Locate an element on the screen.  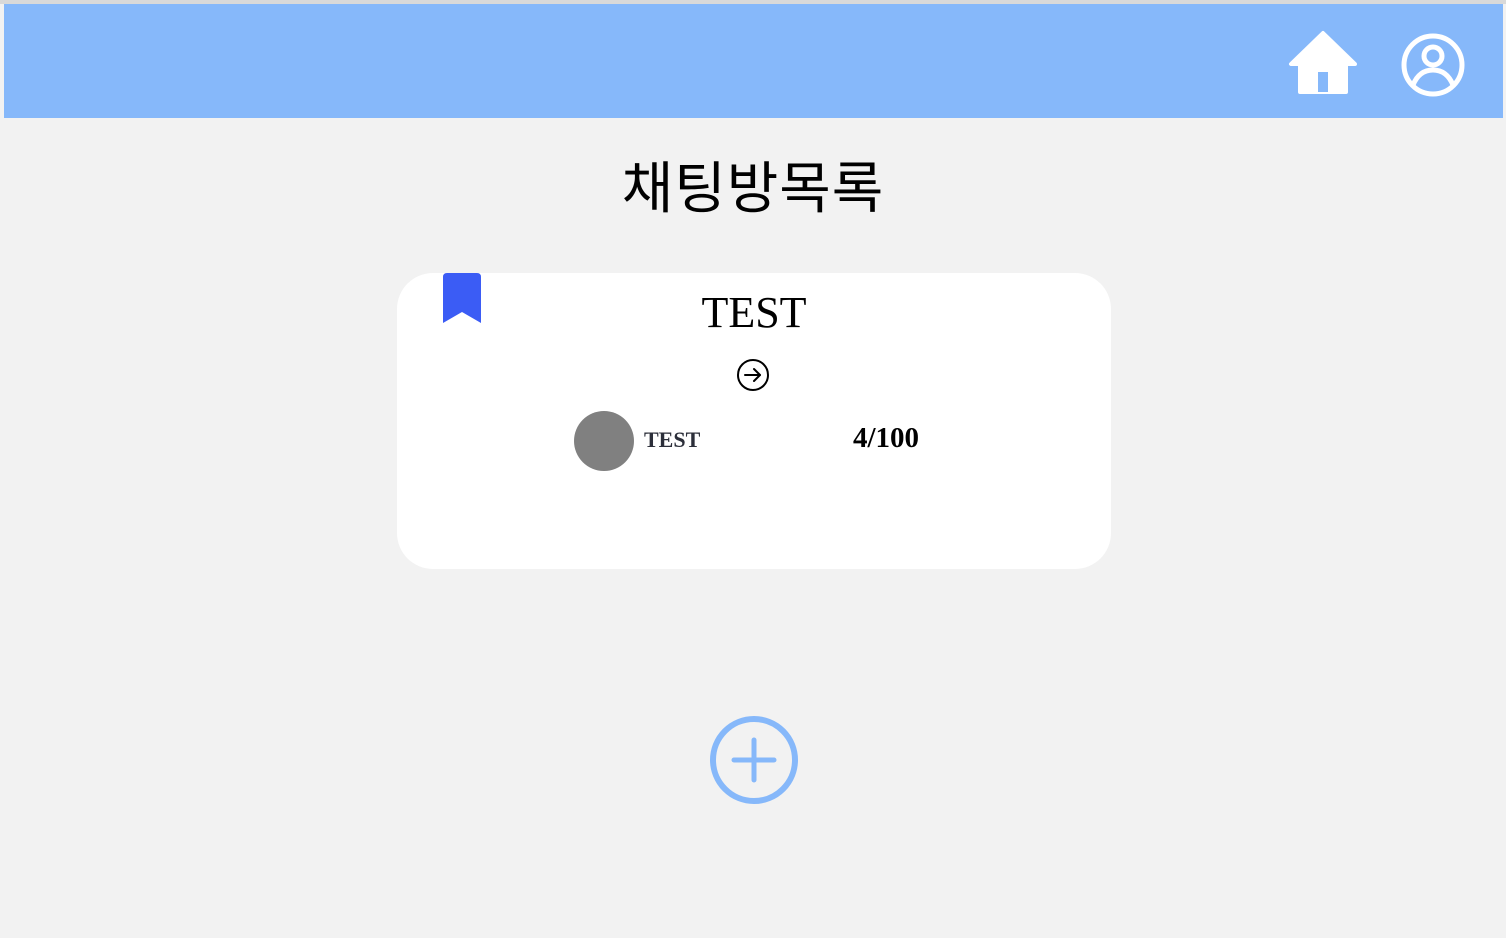
enter-room-button is located at coordinates (753, 375).